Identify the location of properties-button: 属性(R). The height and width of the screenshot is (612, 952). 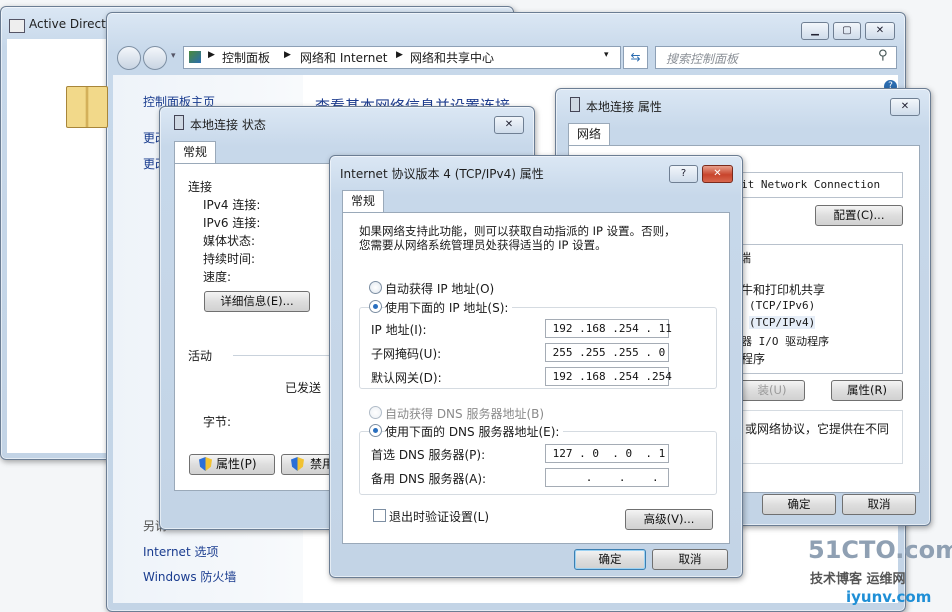
(867, 390).